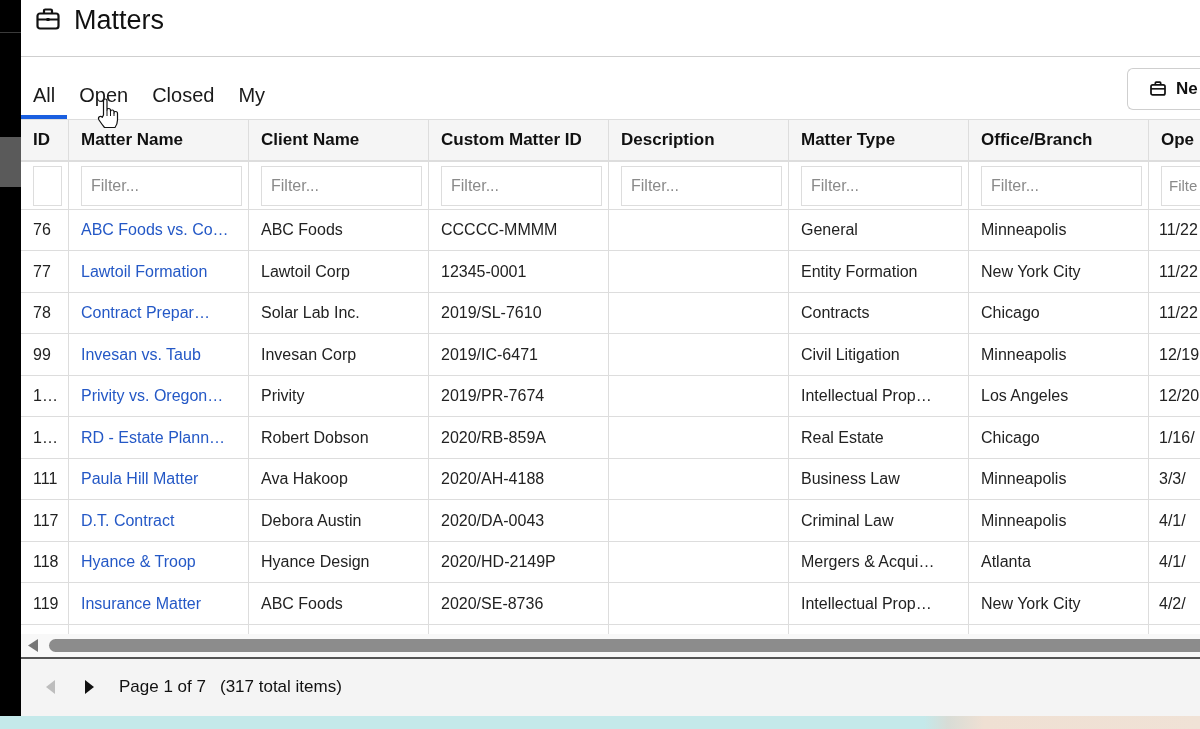  What do you see at coordinates (252, 98) in the screenshot?
I see `tab: My` at bounding box center [252, 98].